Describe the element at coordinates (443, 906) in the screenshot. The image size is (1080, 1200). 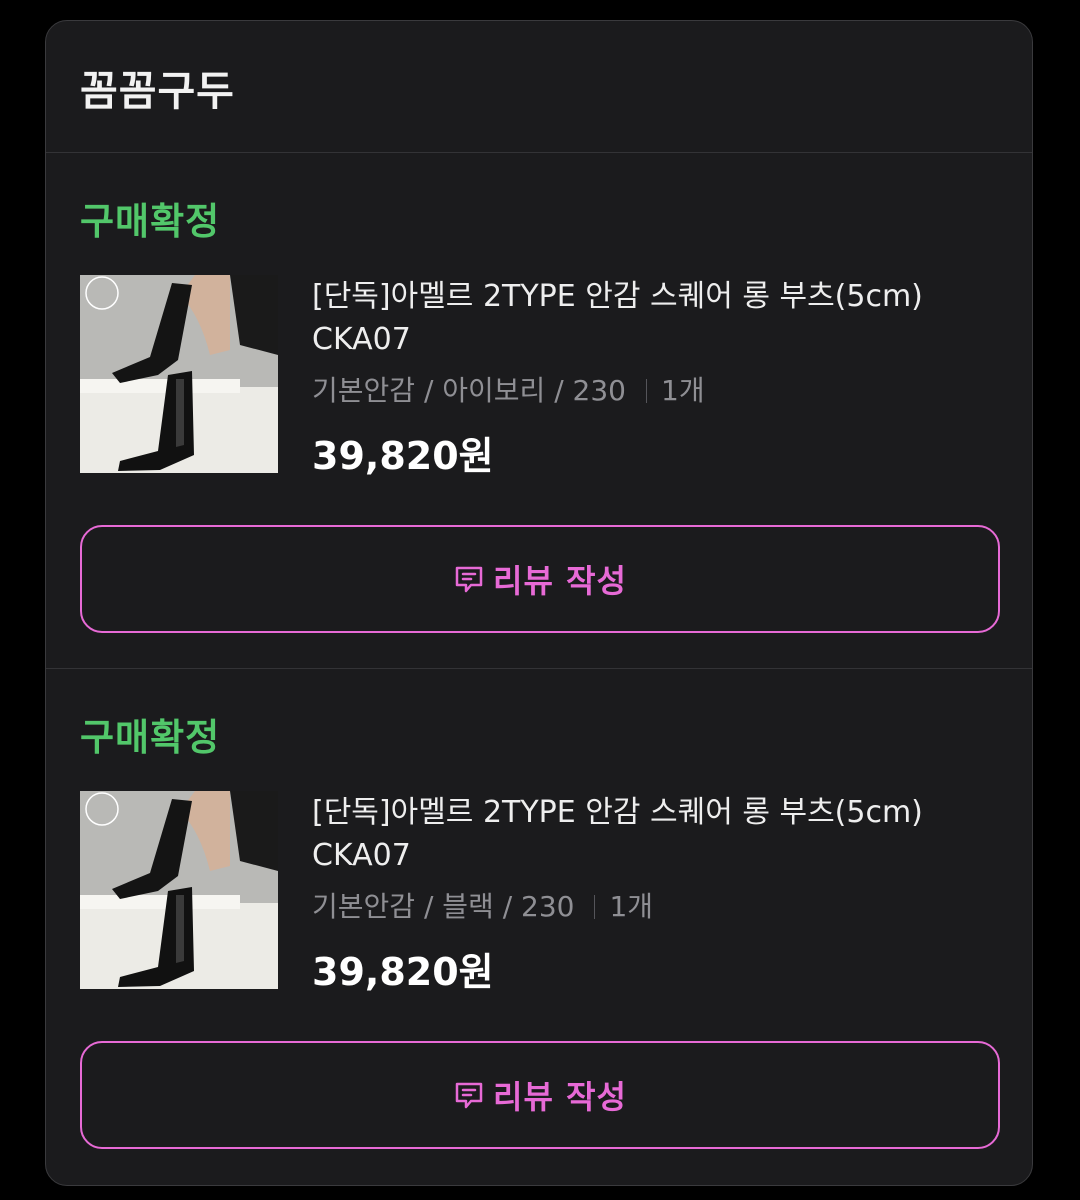
I see `option-text: 기본안감 / 블랙 / 230` at that location.